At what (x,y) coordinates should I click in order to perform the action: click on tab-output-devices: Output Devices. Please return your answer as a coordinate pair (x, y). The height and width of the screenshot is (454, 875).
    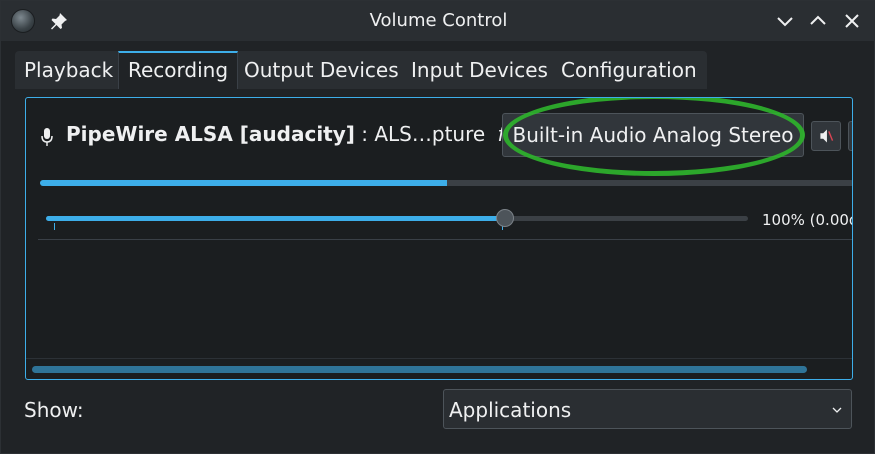
    Looking at the image, I should click on (321, 70).